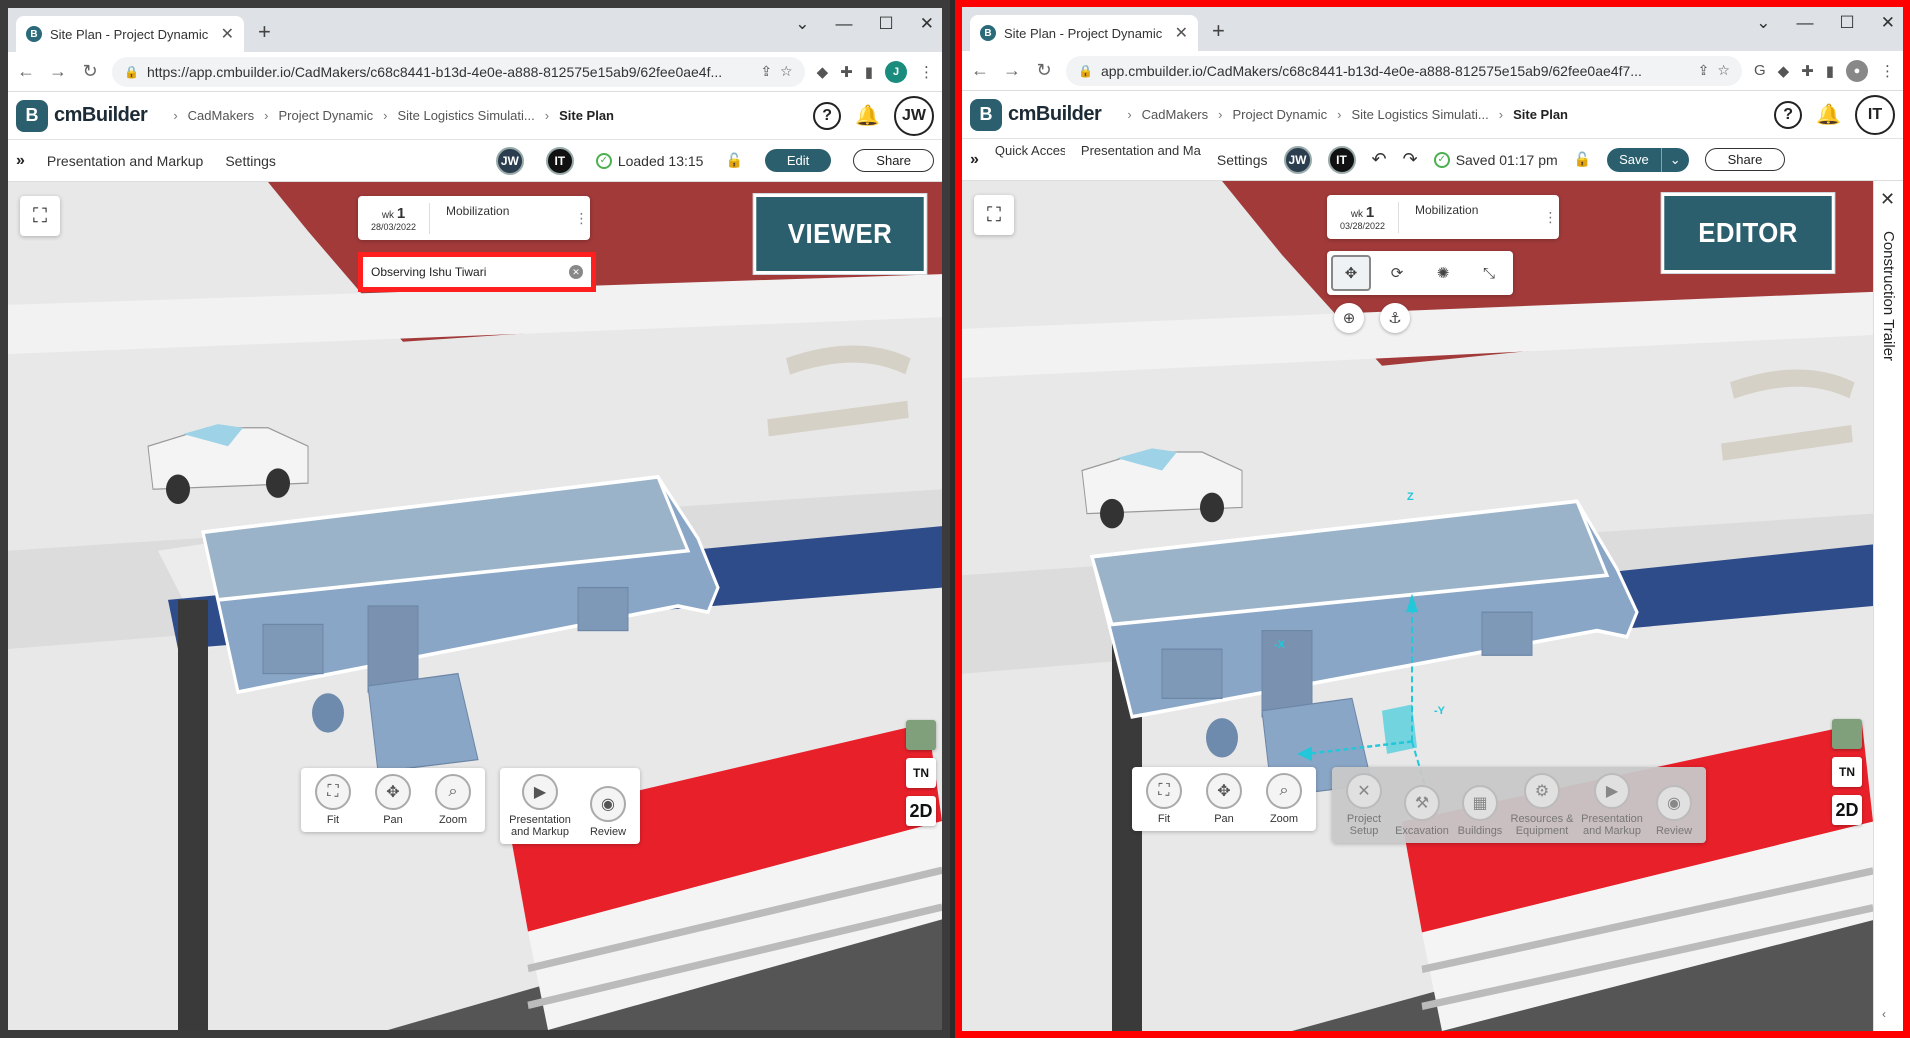 The image size is (1910, 1038). I want to click on new-tab-icon: +, so click(1218, 31).